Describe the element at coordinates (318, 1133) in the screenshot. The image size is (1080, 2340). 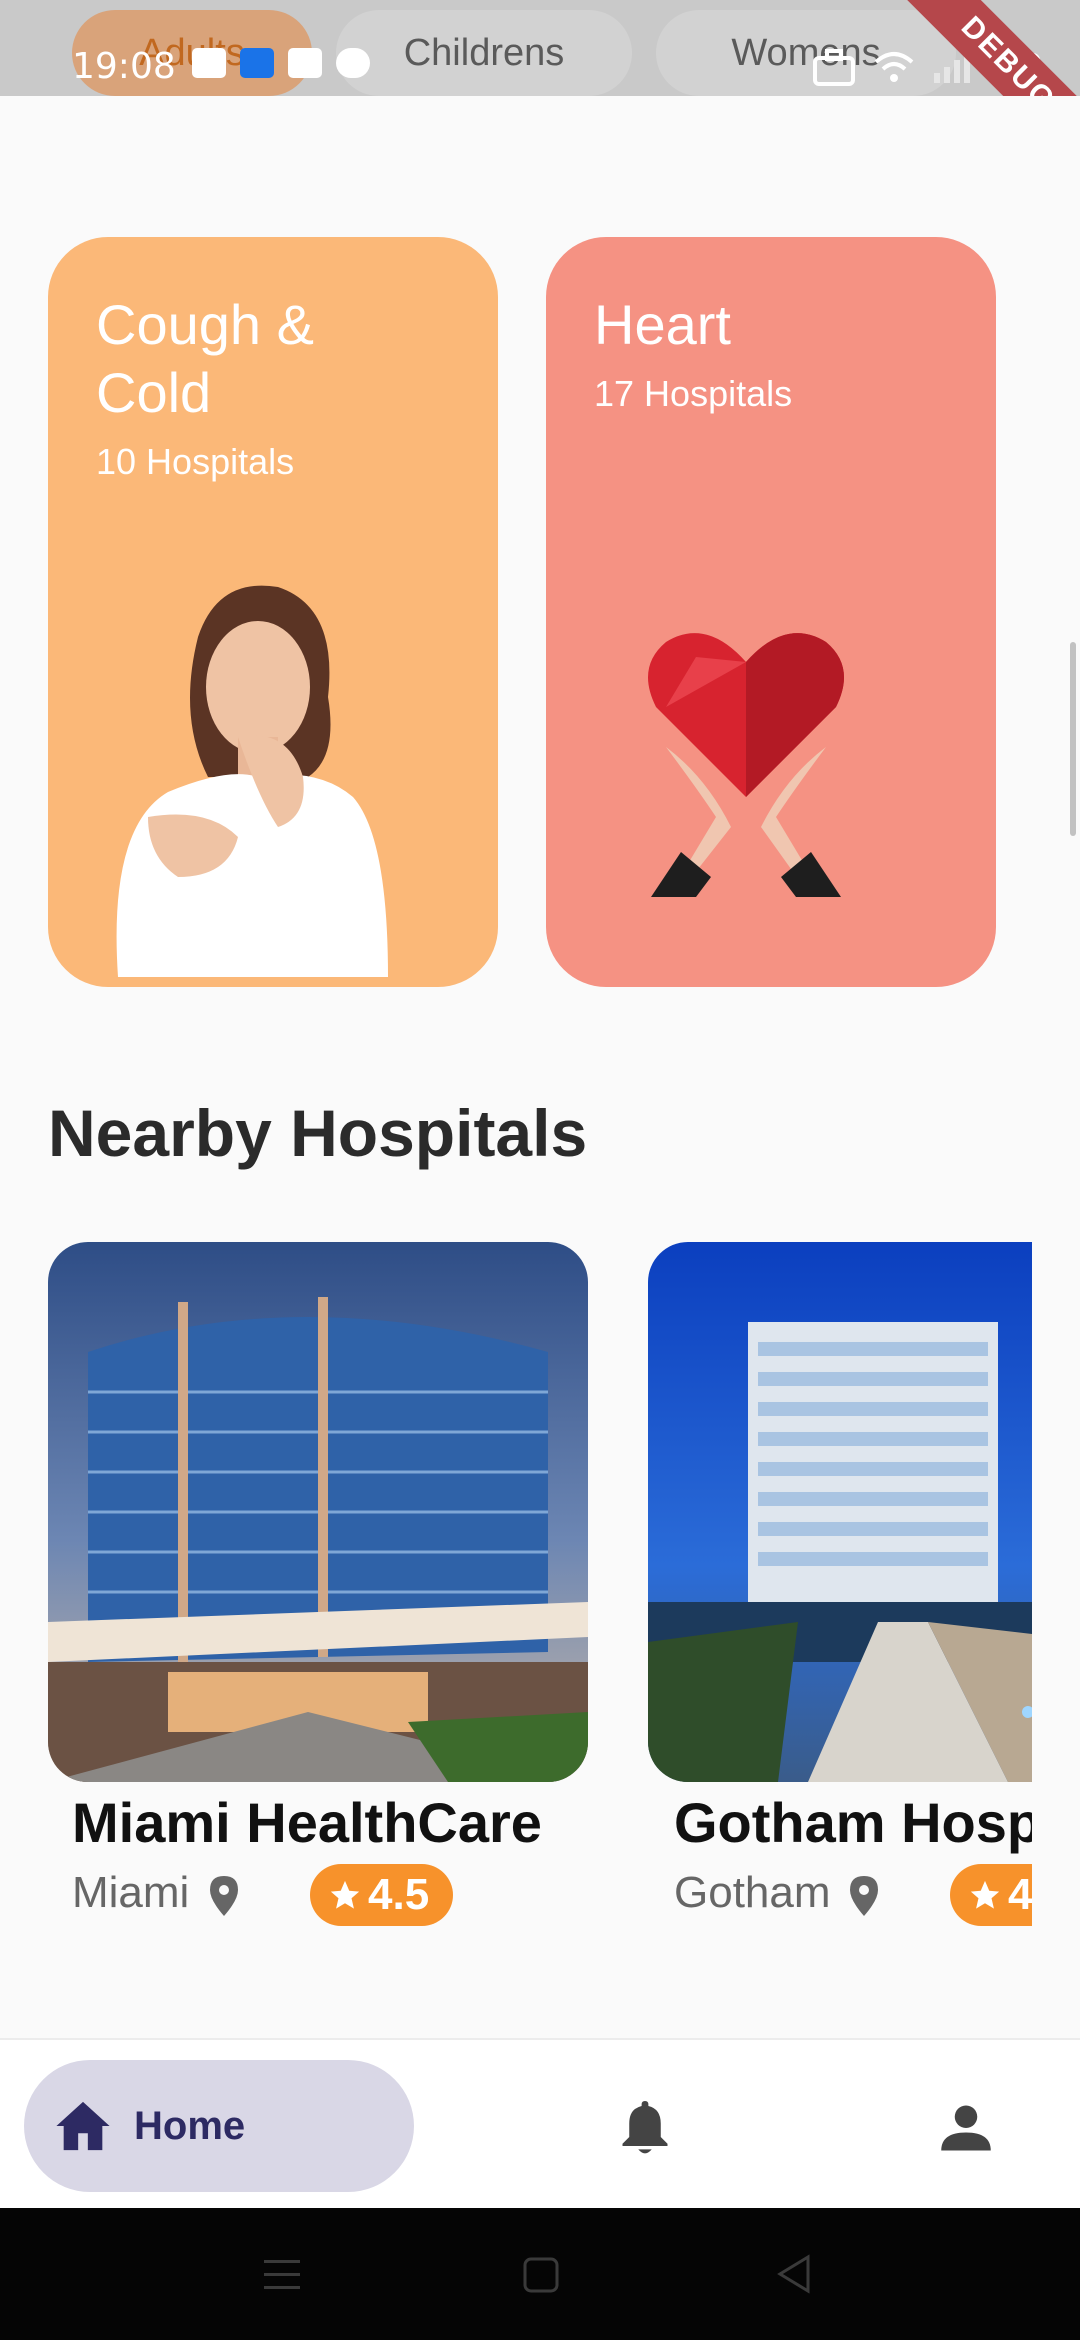
I see `section-title: Nearby Hospitals` at that location.